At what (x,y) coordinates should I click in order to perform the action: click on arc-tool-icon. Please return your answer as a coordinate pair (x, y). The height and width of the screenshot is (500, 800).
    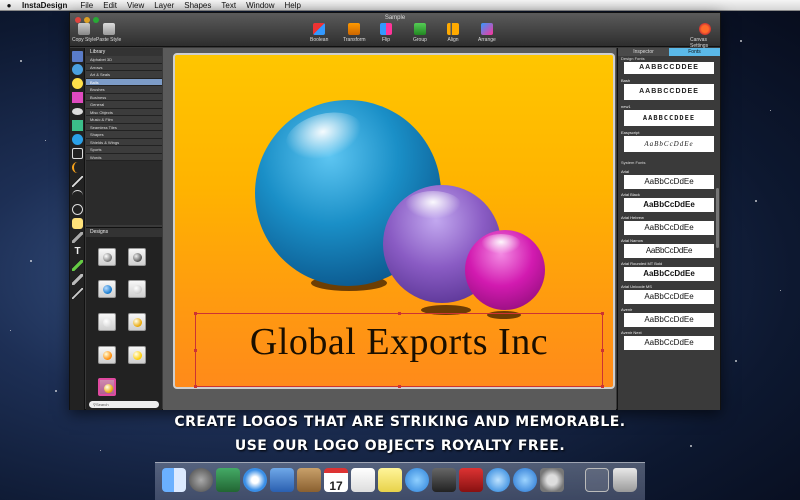
    Looking at the image, I should click on (77, 195).